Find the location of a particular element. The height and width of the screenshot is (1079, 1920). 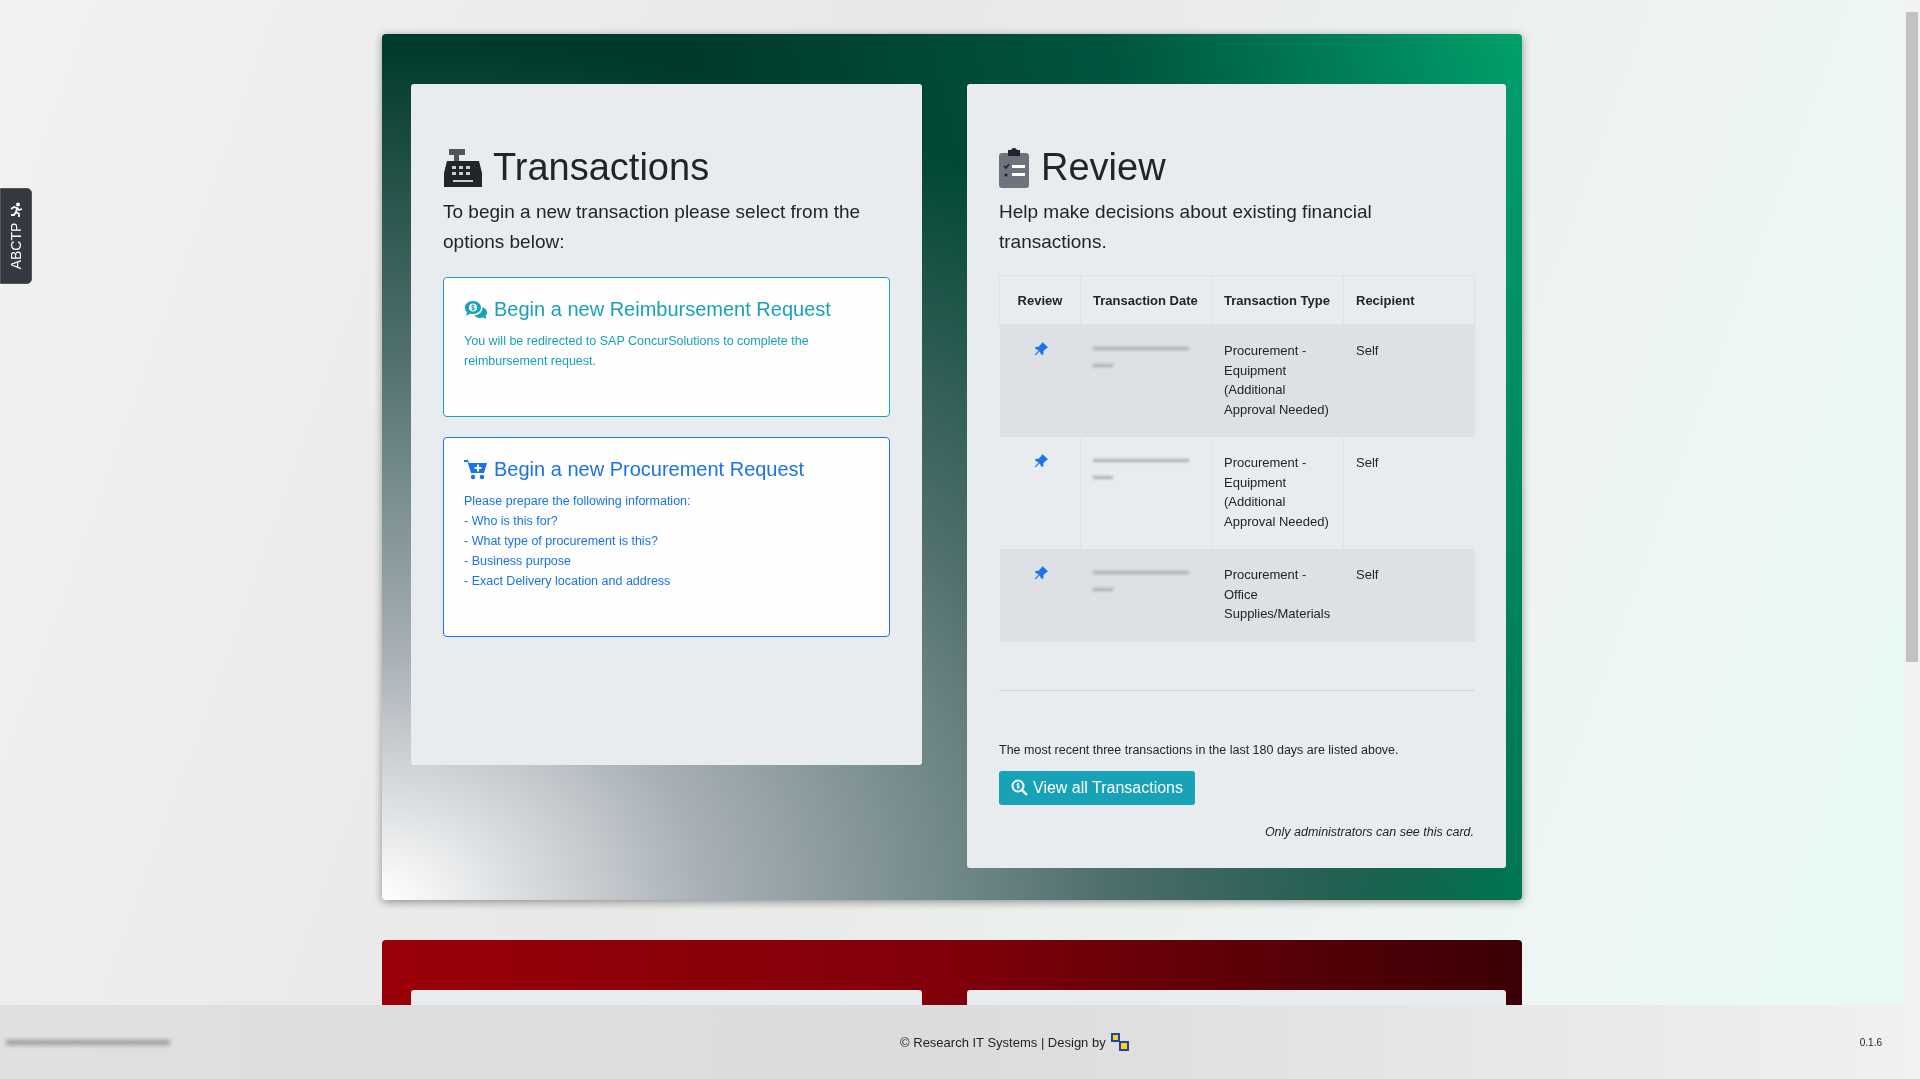

table-cell: Procurement - Equipment (Additional Approval Needed) is located at coordinates (1277, 380).